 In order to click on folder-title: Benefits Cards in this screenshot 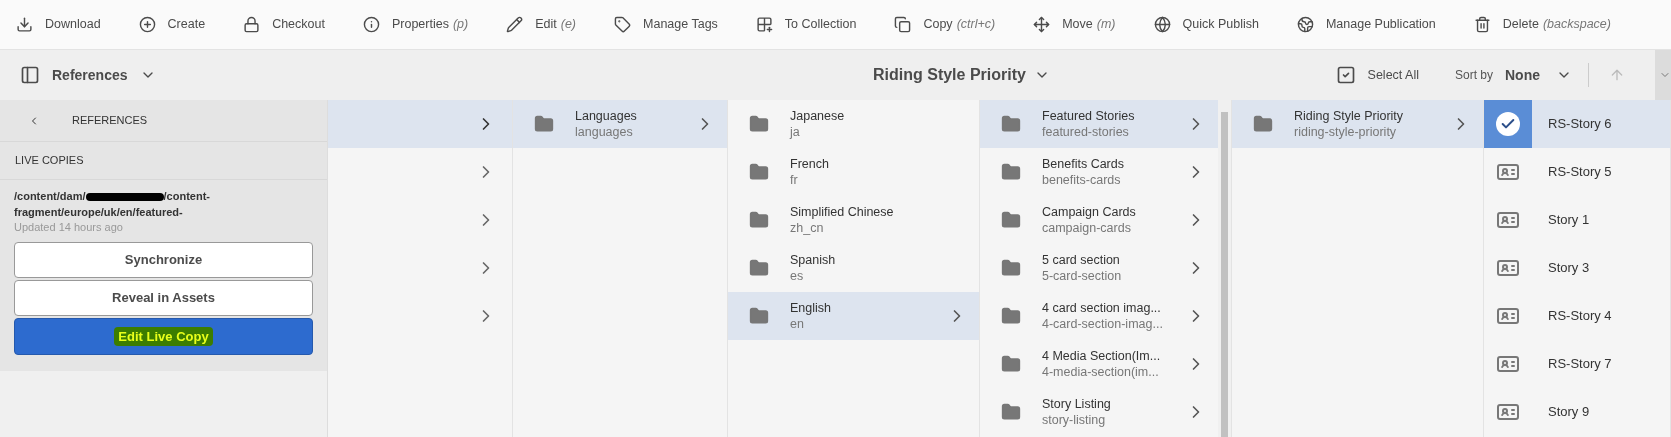, I will do `click(1083, 164)`.